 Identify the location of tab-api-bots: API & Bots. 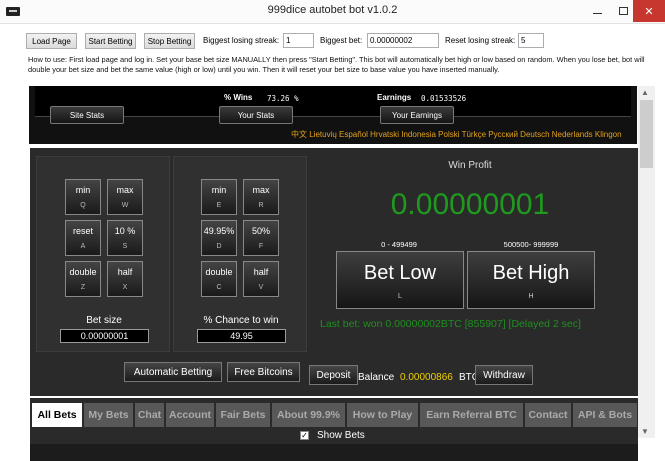
(605, 415).